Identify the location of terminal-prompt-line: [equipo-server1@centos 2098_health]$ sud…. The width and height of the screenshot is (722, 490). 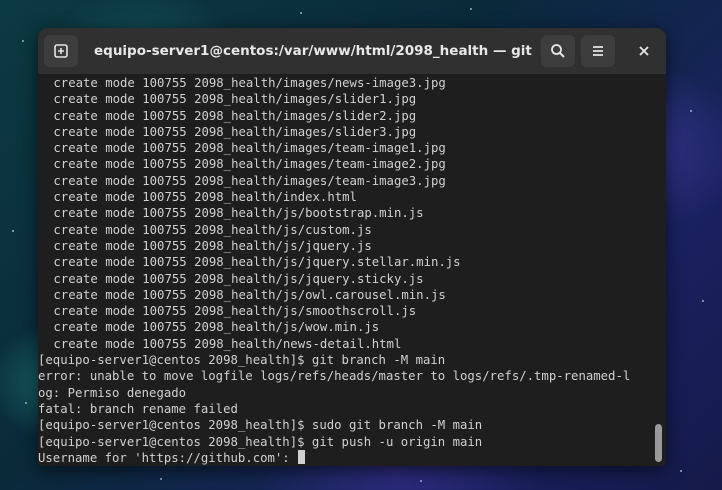
(260, 425).